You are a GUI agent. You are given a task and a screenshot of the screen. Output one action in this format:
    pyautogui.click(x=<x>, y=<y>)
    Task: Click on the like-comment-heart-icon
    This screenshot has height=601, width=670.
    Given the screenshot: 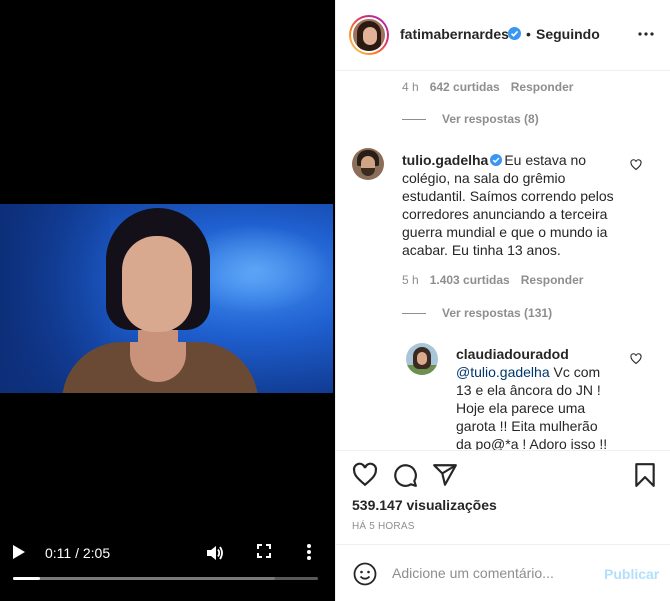 What is the action you would take?
    pyautogui.click(x=636, y=165)
    